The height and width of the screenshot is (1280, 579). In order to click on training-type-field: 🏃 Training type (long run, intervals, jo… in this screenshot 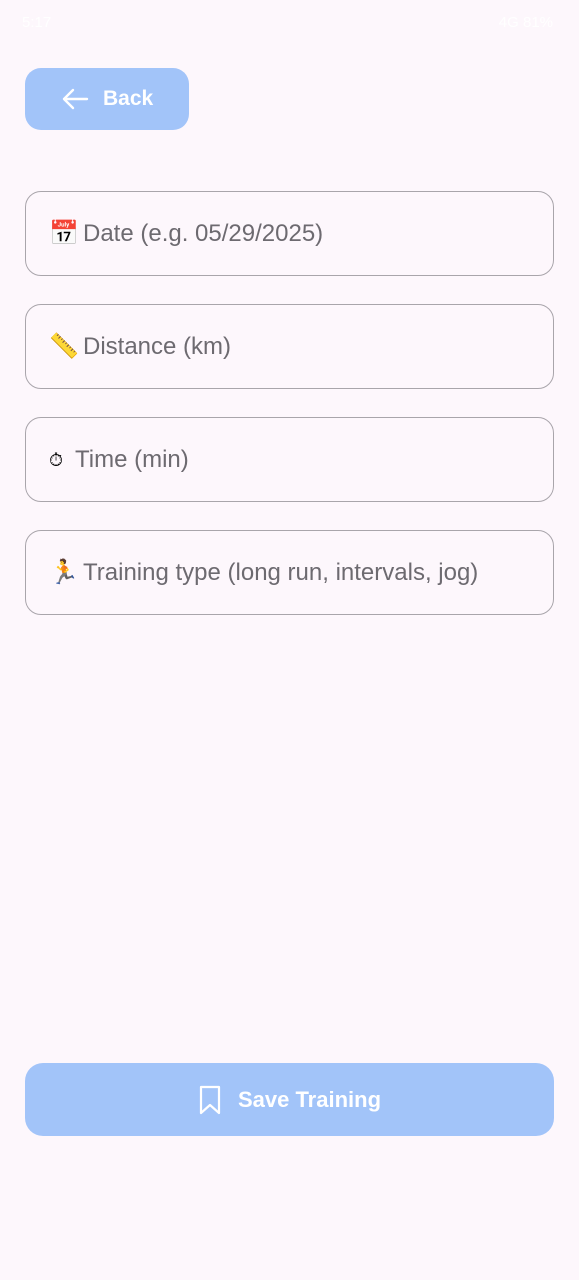, I will do `click(289, 572)`.